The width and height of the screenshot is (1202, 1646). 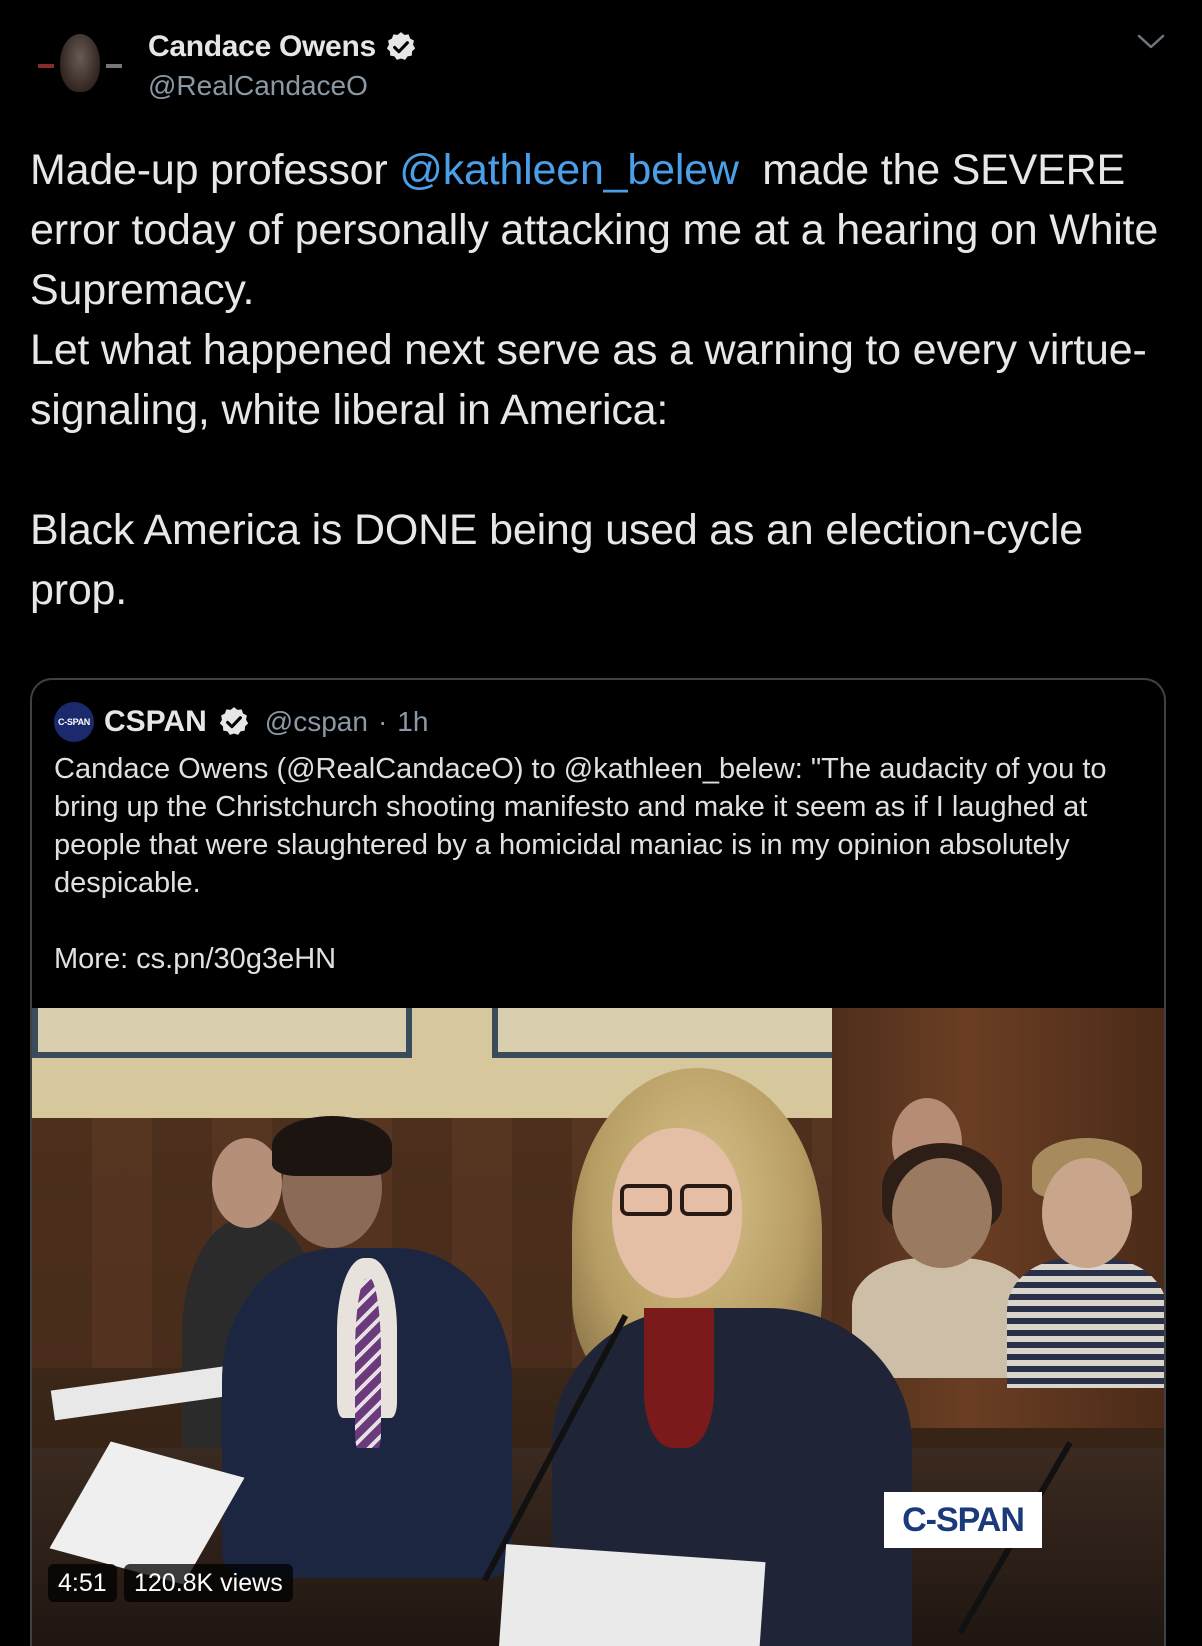 What do you see at coordinates (332, 1146) in the screenshot?
I see `video-scene-hair` at bounding box center [332, 1146].